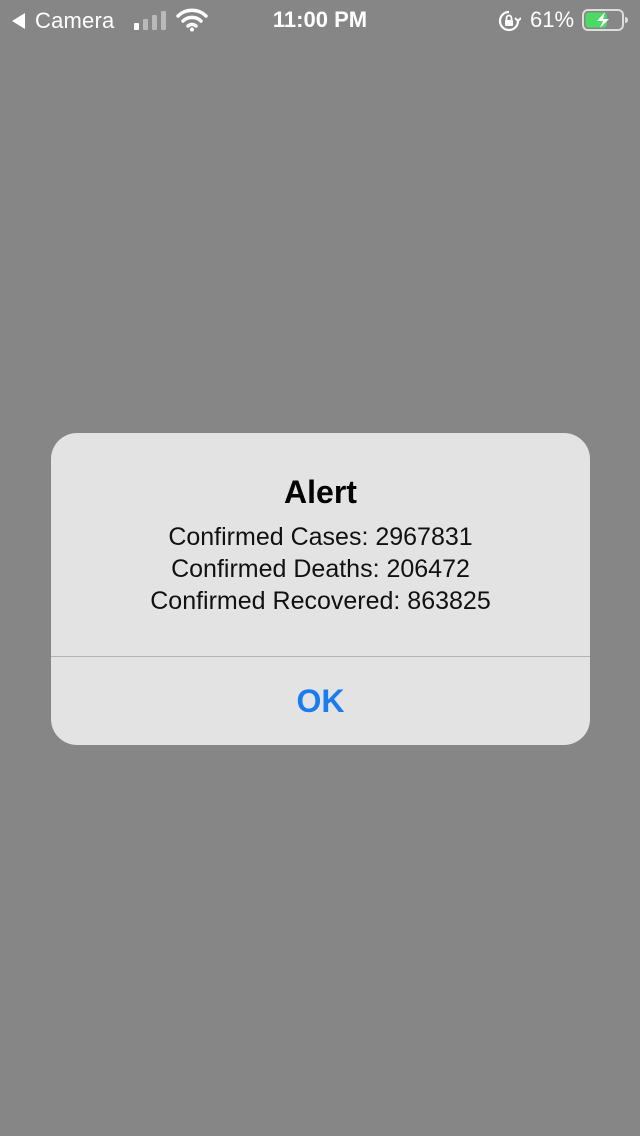 Image resolution: width=640 pixels, height=1136 pixels. What do you see at coordinates (320, 20) in the screenshot?
I see `status-bar: Camera 11:00 PM 61%` at bounding box center [320, 20].